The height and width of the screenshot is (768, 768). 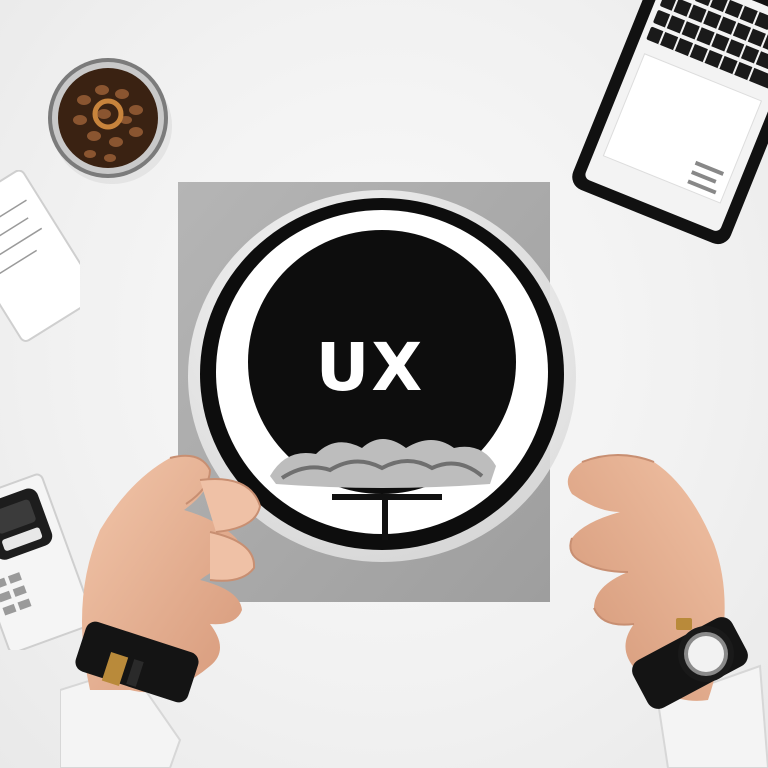 What do you see at coordinates (109, 119) in the screenshot?
I see `coffee-bean-tin` at bounding box center [109, 119].